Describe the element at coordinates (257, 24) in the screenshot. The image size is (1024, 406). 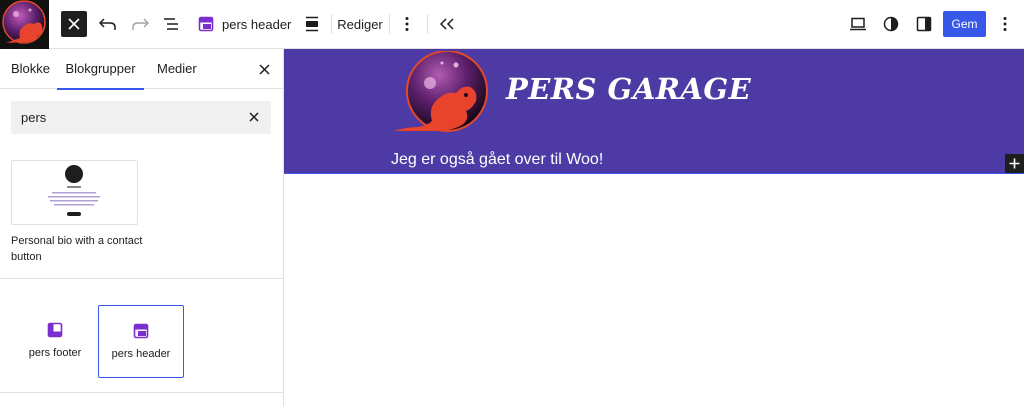
I see `document-title: pers header` at that location.